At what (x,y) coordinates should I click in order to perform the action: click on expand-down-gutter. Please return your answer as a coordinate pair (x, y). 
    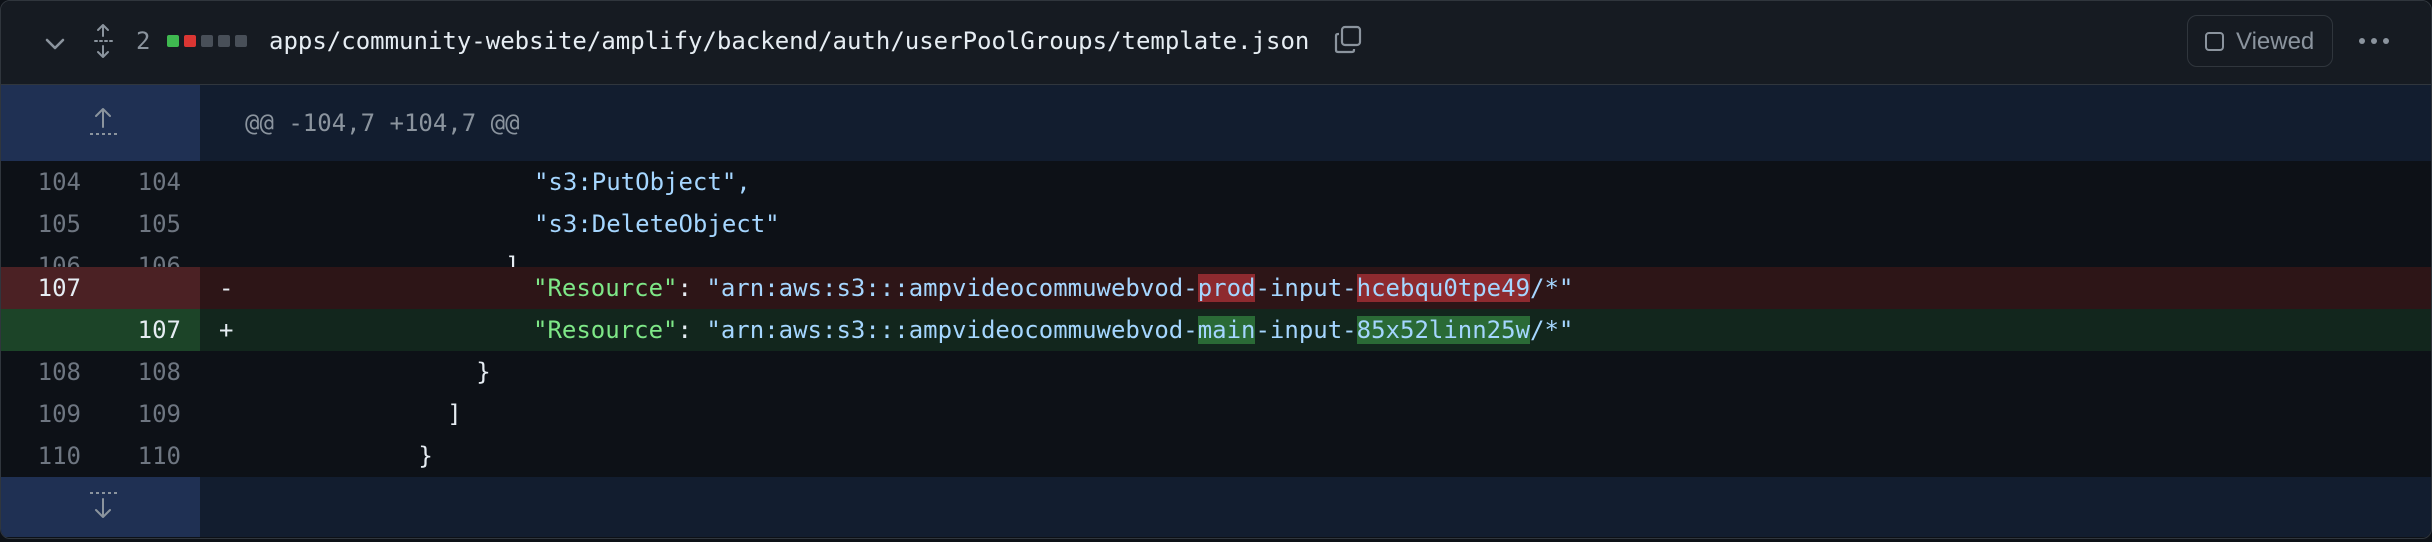
    Looking at the image, I should click on (100, 507).